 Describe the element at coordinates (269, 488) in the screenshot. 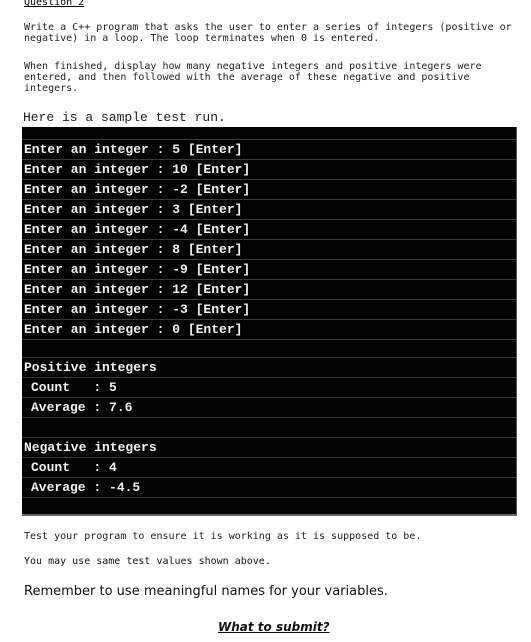

I see `negative-average: Average : -4.5` at that location.